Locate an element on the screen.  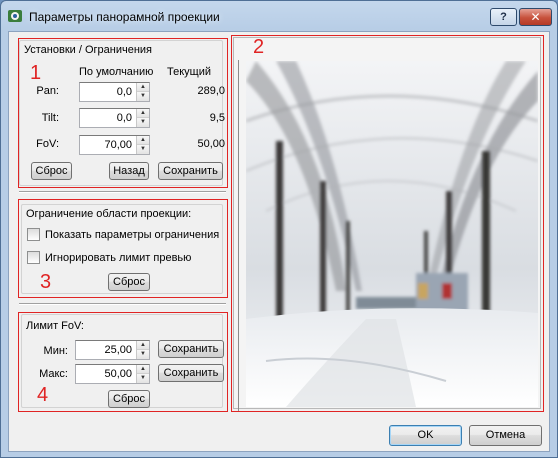
close-button: ✕ is located at coordinates (535, 17).